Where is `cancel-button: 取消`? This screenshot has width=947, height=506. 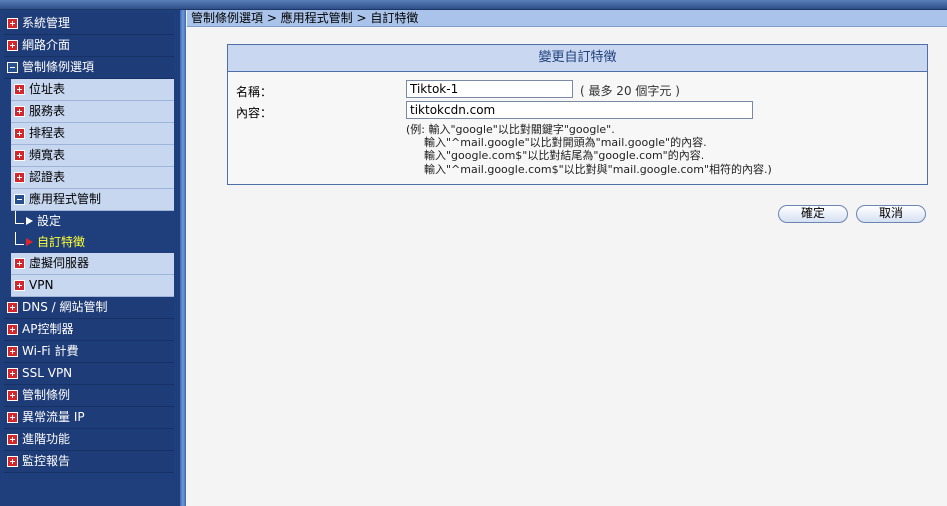 cancel-button: 取消 is located at coordinates (891, 214).